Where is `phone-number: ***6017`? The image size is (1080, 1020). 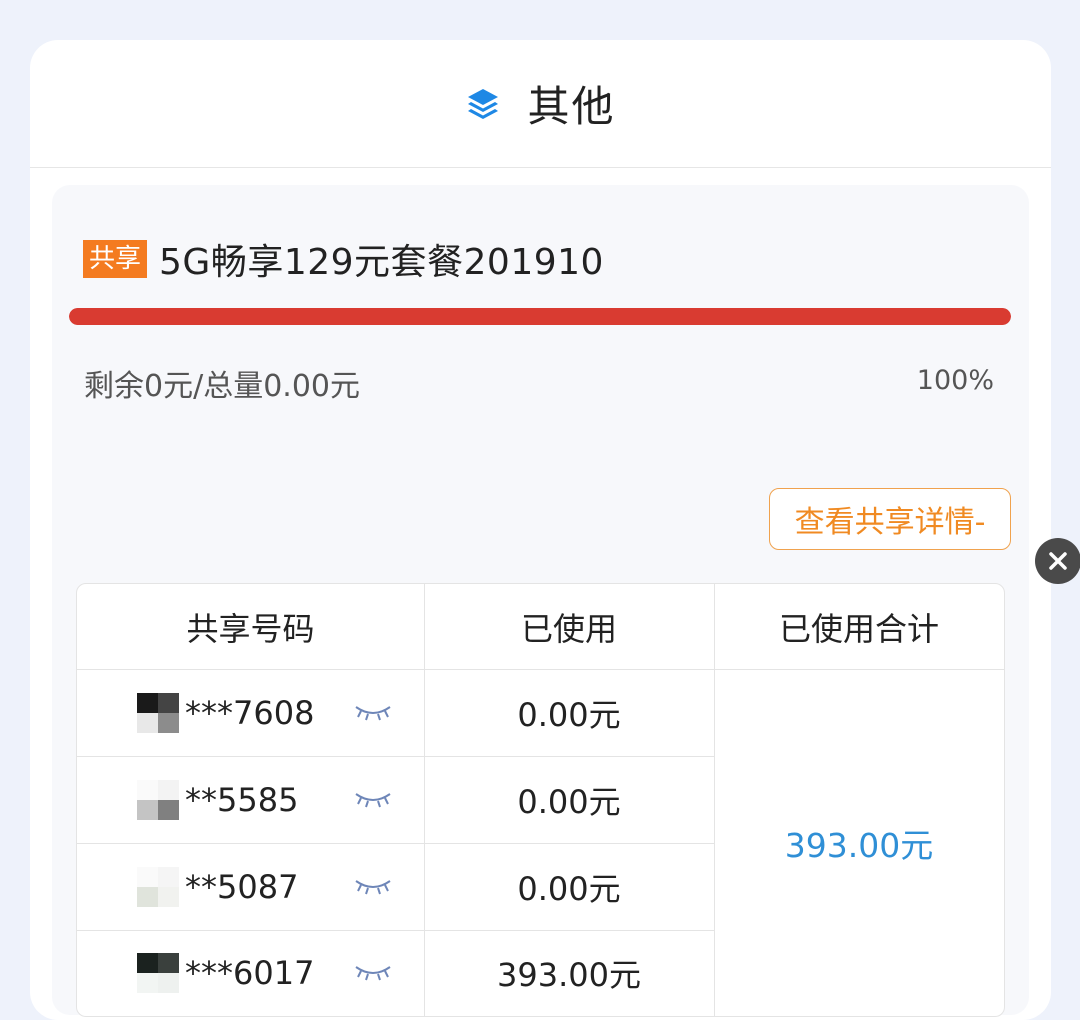 phone-number: ***6017 is located at coordinates (225, 973).